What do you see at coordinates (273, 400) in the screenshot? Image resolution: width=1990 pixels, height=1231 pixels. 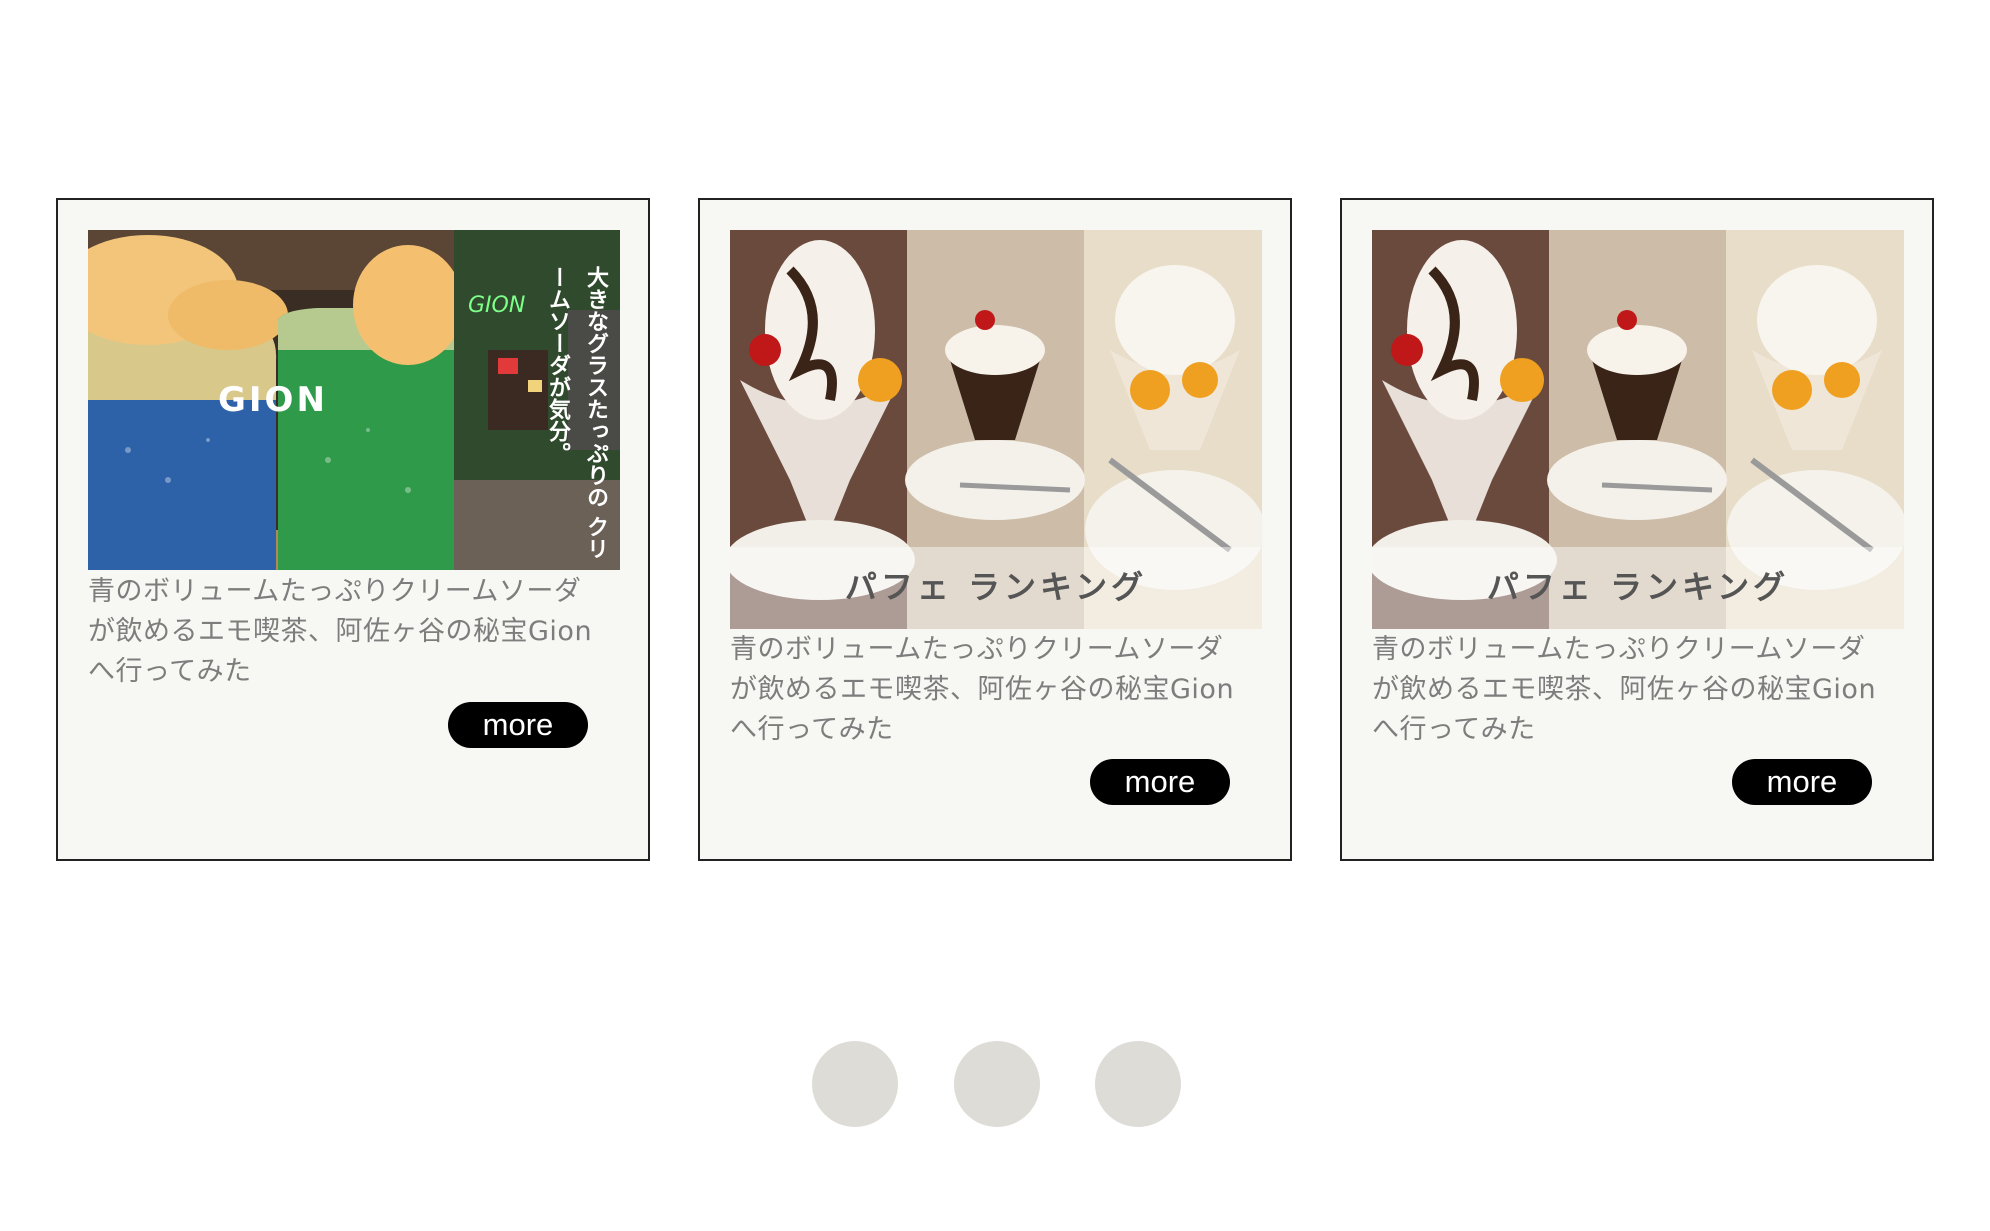 I see `gion-title: GION` at bounding box center [273, 400].